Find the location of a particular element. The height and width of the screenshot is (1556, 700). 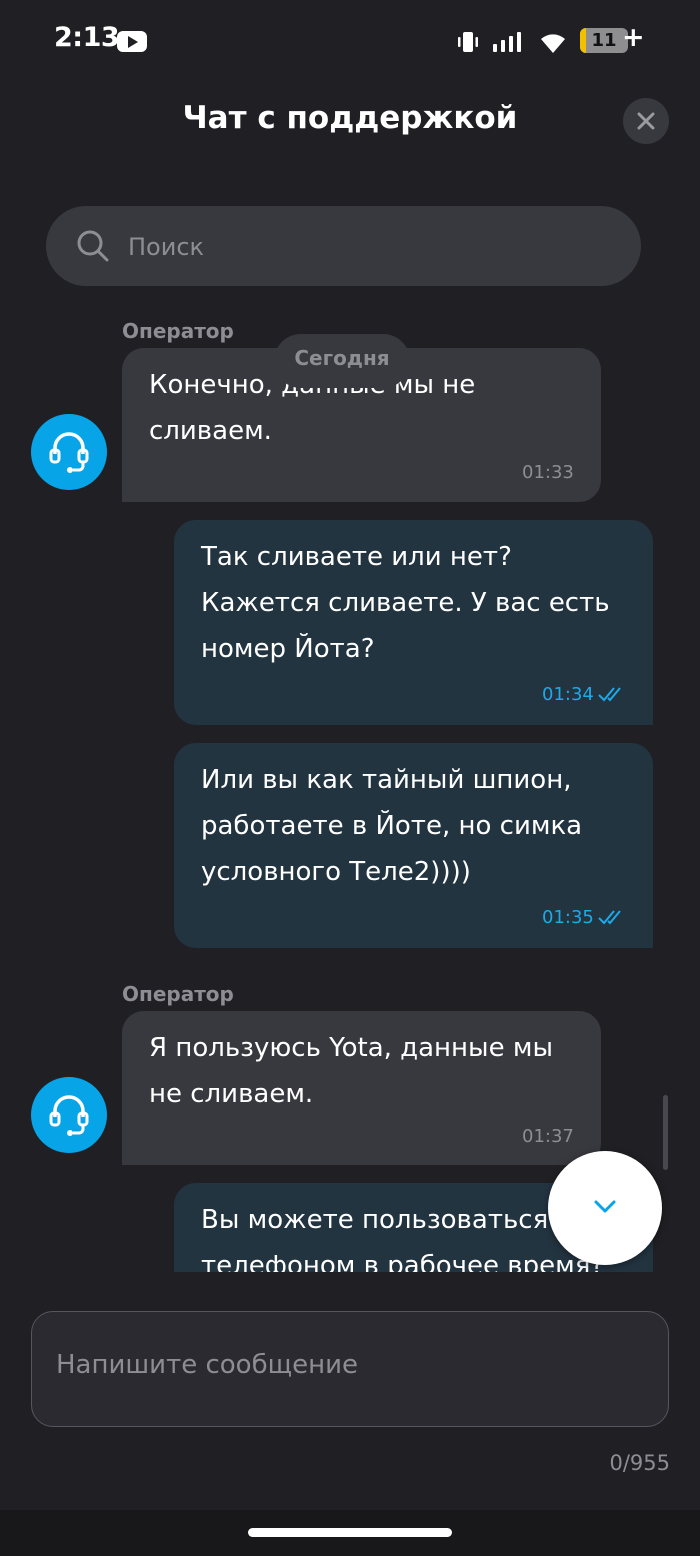

battery-icon: 11 is located at coordinates (604, 40).